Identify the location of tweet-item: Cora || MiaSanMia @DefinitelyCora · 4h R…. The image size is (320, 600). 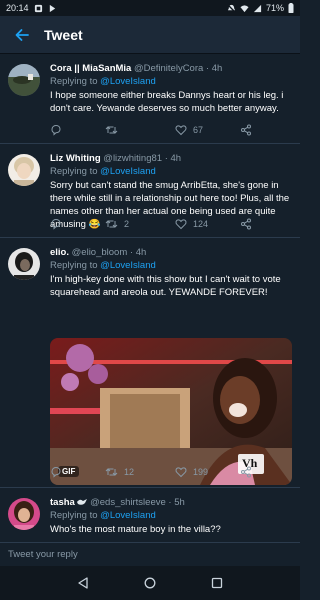
(150, 99).